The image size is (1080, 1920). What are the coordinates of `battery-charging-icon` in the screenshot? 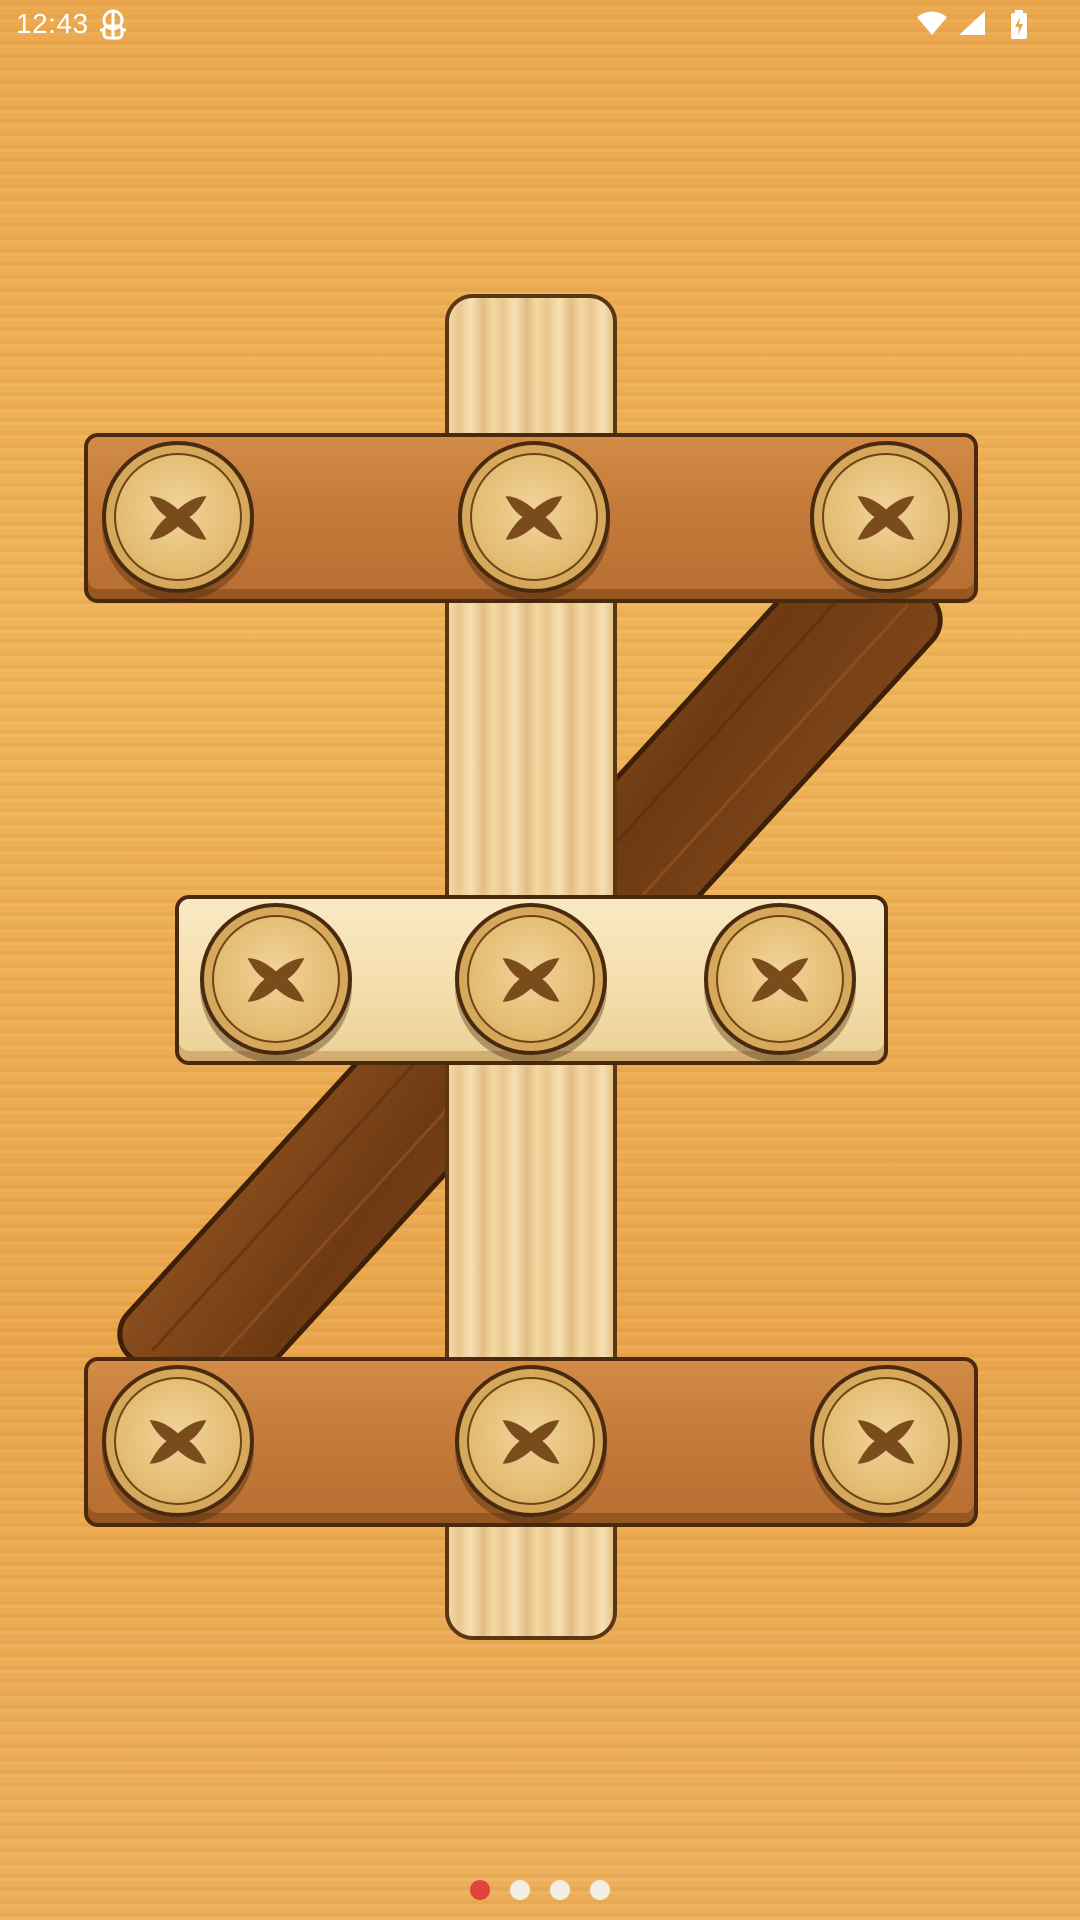 It's located at (1019, 24).